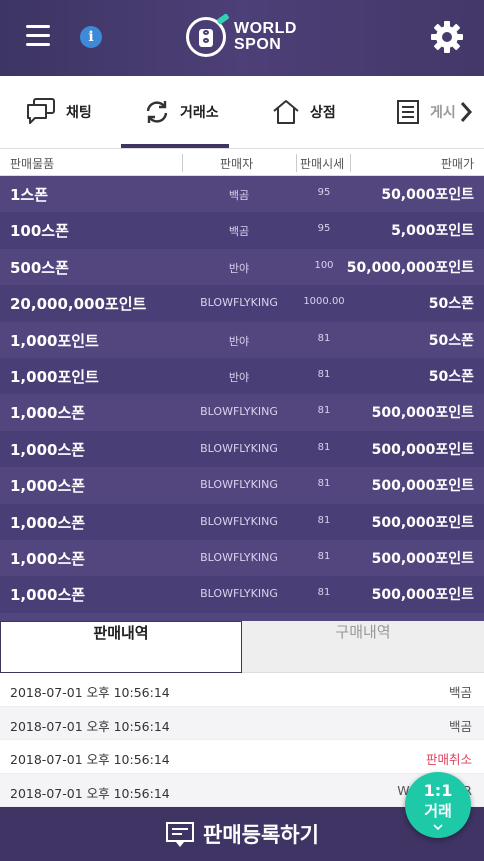 Image resolution: width=484 pixels, height=861 pixels. I want to click on col-seller: 판매자, so click(237, 164).